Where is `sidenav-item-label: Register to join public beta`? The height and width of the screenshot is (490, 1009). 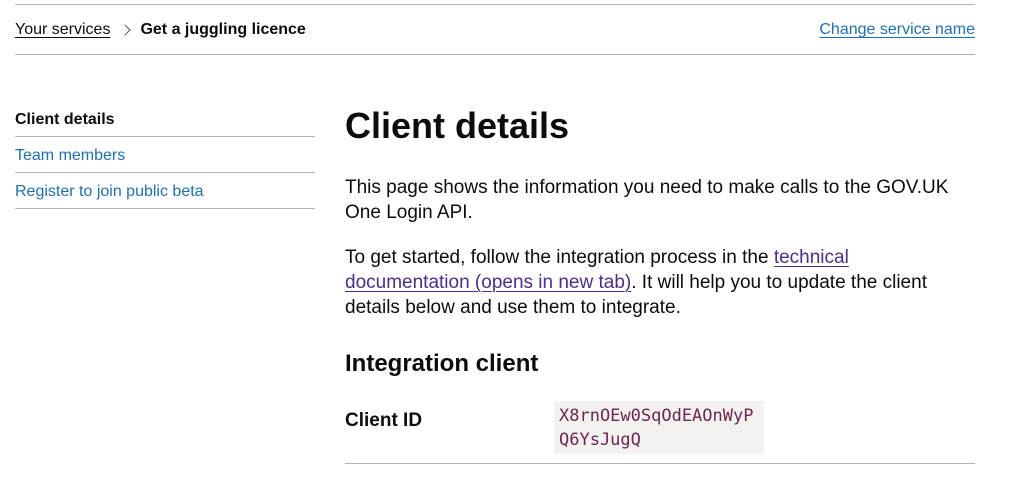 sidenav-item-label: Register to join public beta is located at coordinates (109, 191).